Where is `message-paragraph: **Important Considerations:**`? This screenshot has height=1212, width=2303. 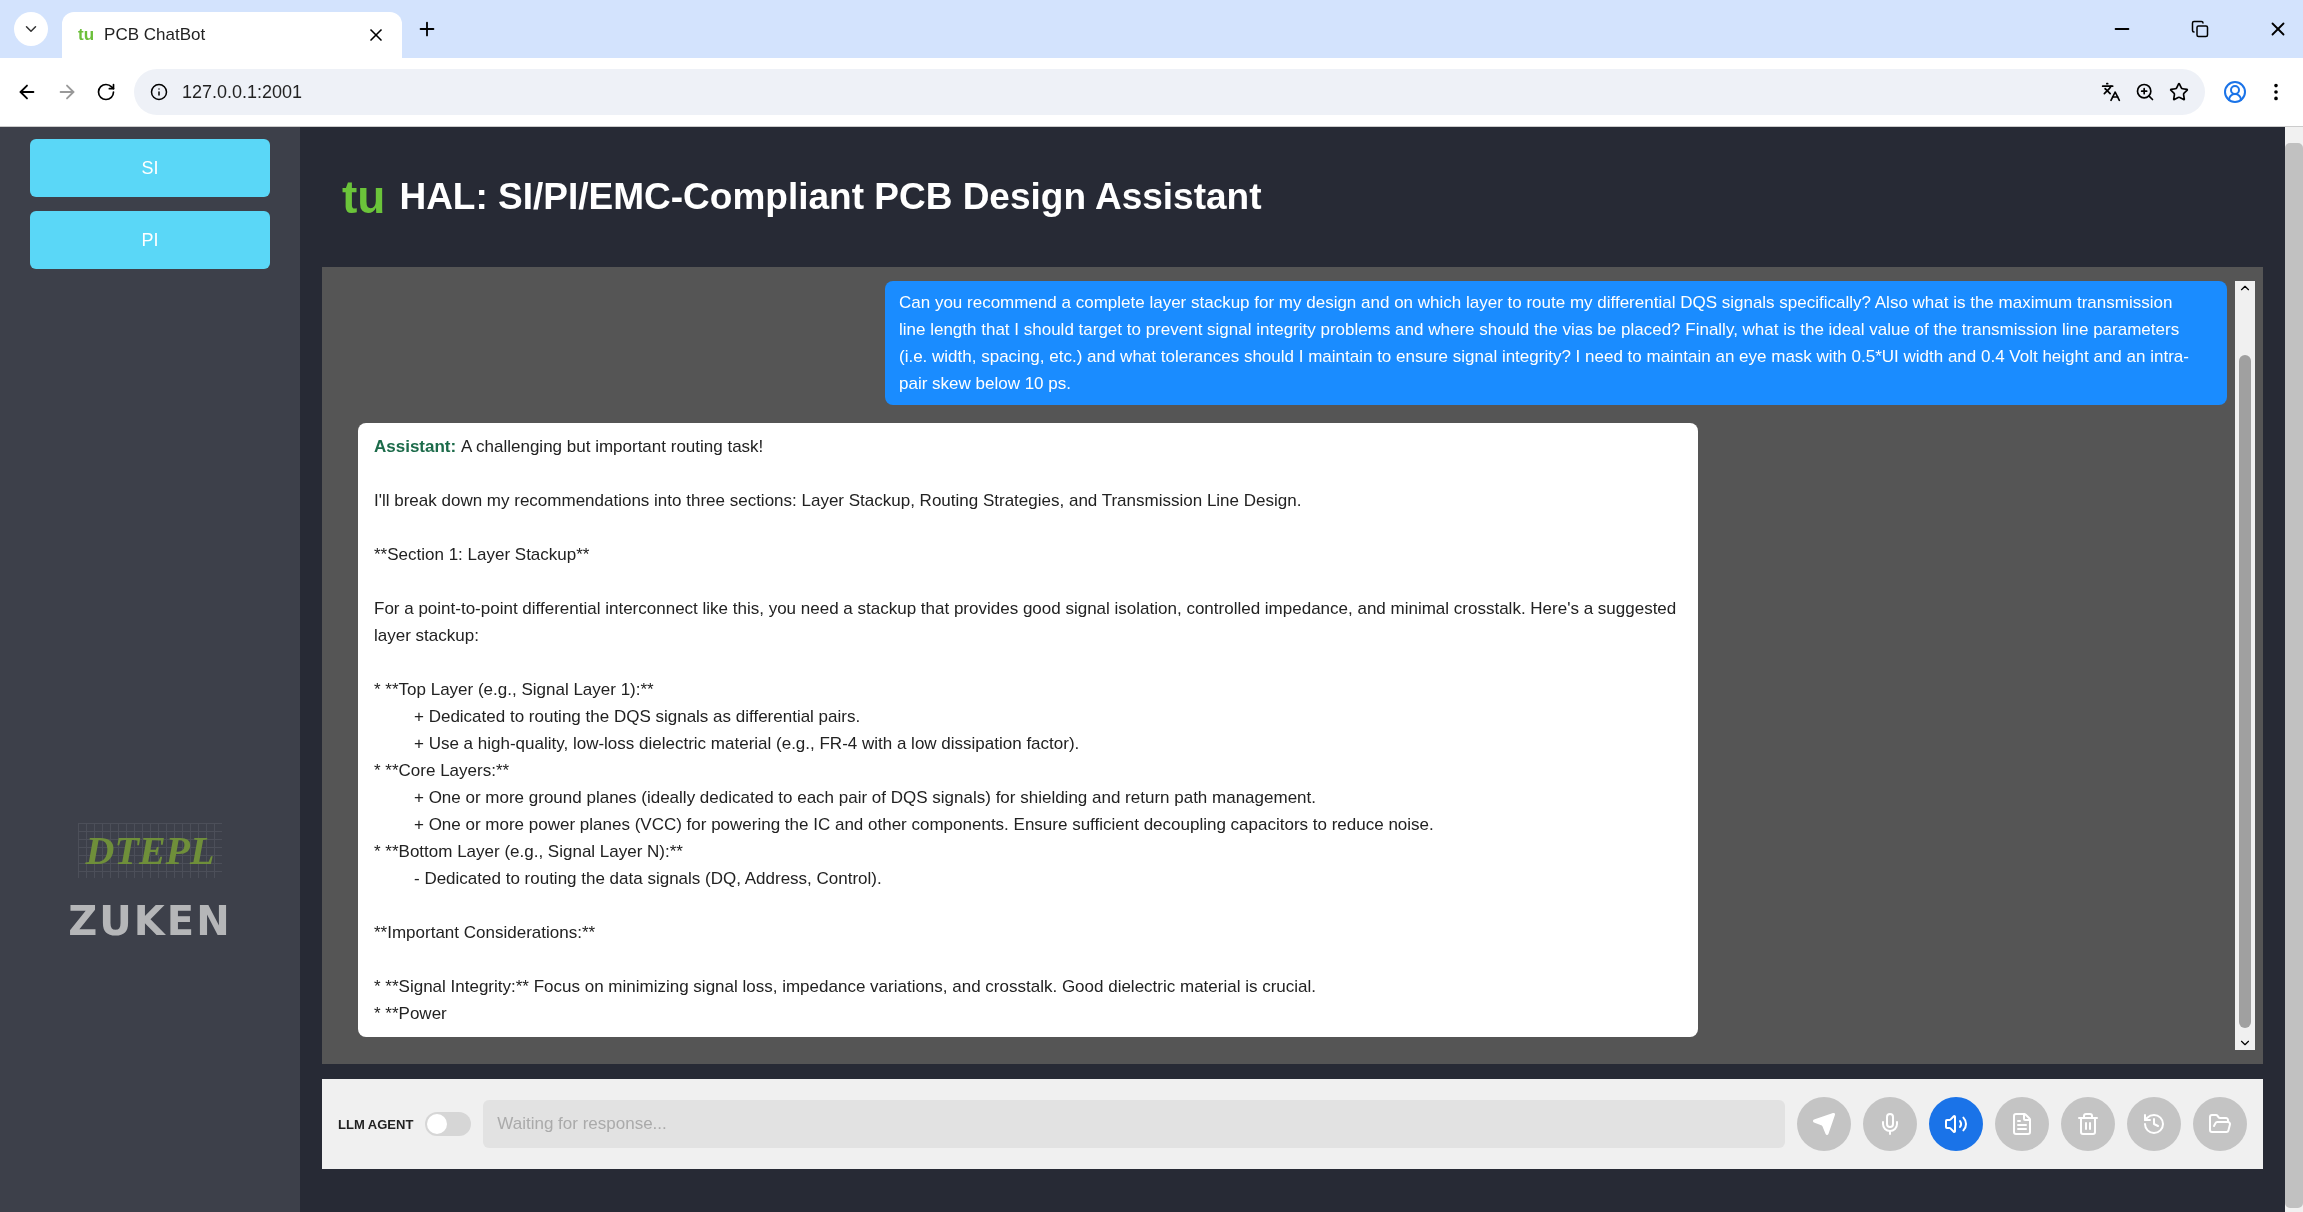 message-paragraph: **Important Considerations:** is located at coordinates (485, 933).